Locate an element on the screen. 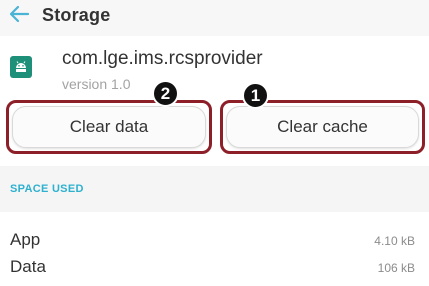 This screenshot has width=429, height=286. top-app-bar: Storage is located at coordinates (214, 18).